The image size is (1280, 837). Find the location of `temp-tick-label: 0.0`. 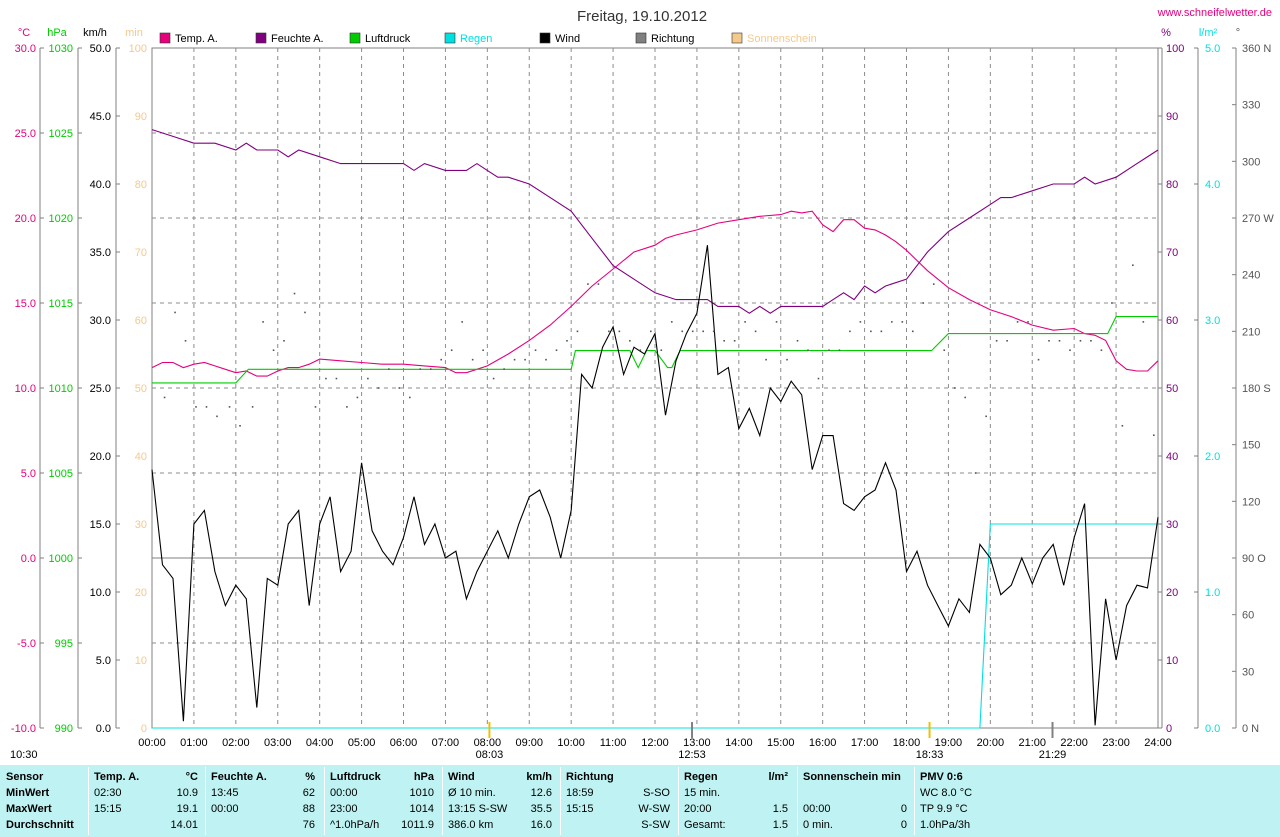

temp-tick-label: 0.0 is located at coordinates (28, 559).